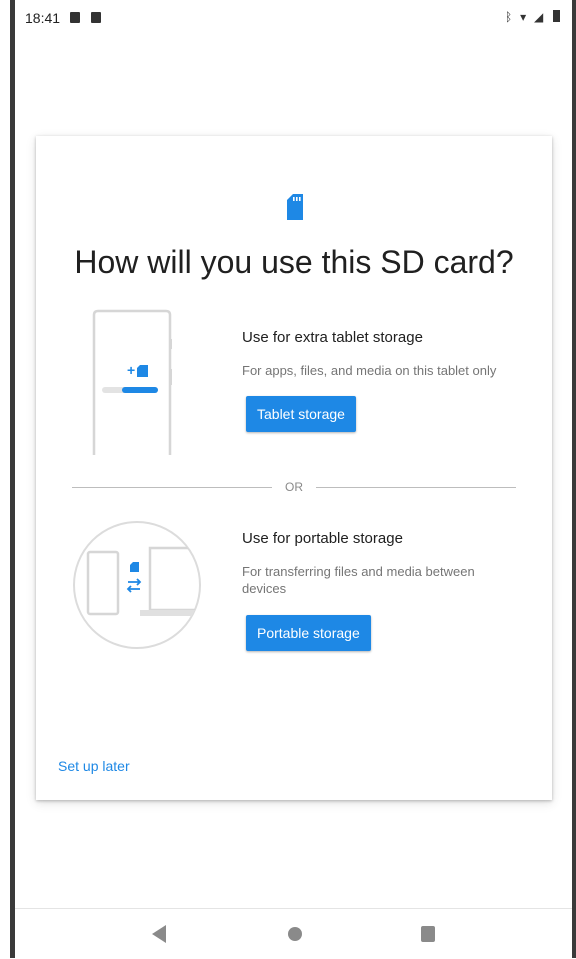 The height and width of the screenshot is (959, 576). I want to click on back-icon, so click(159, 934).